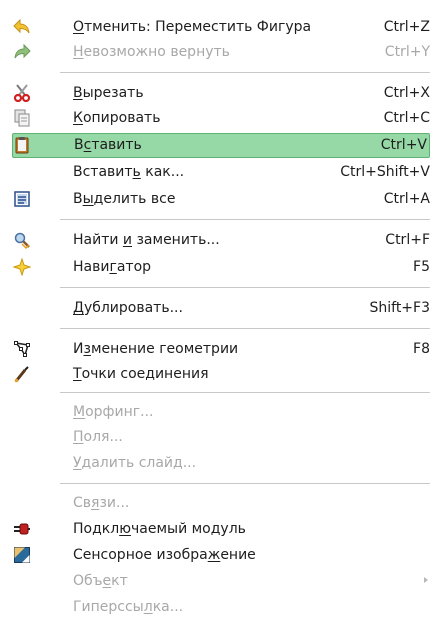 Image resolution: width=433 pixels, height=622 pixels. What do you see at coordinates (221, 172) in the screenshot?
I see `menu-item-paste-special: Вставить как... Ctrl+Shift+V` at bounding box center [221, 172].